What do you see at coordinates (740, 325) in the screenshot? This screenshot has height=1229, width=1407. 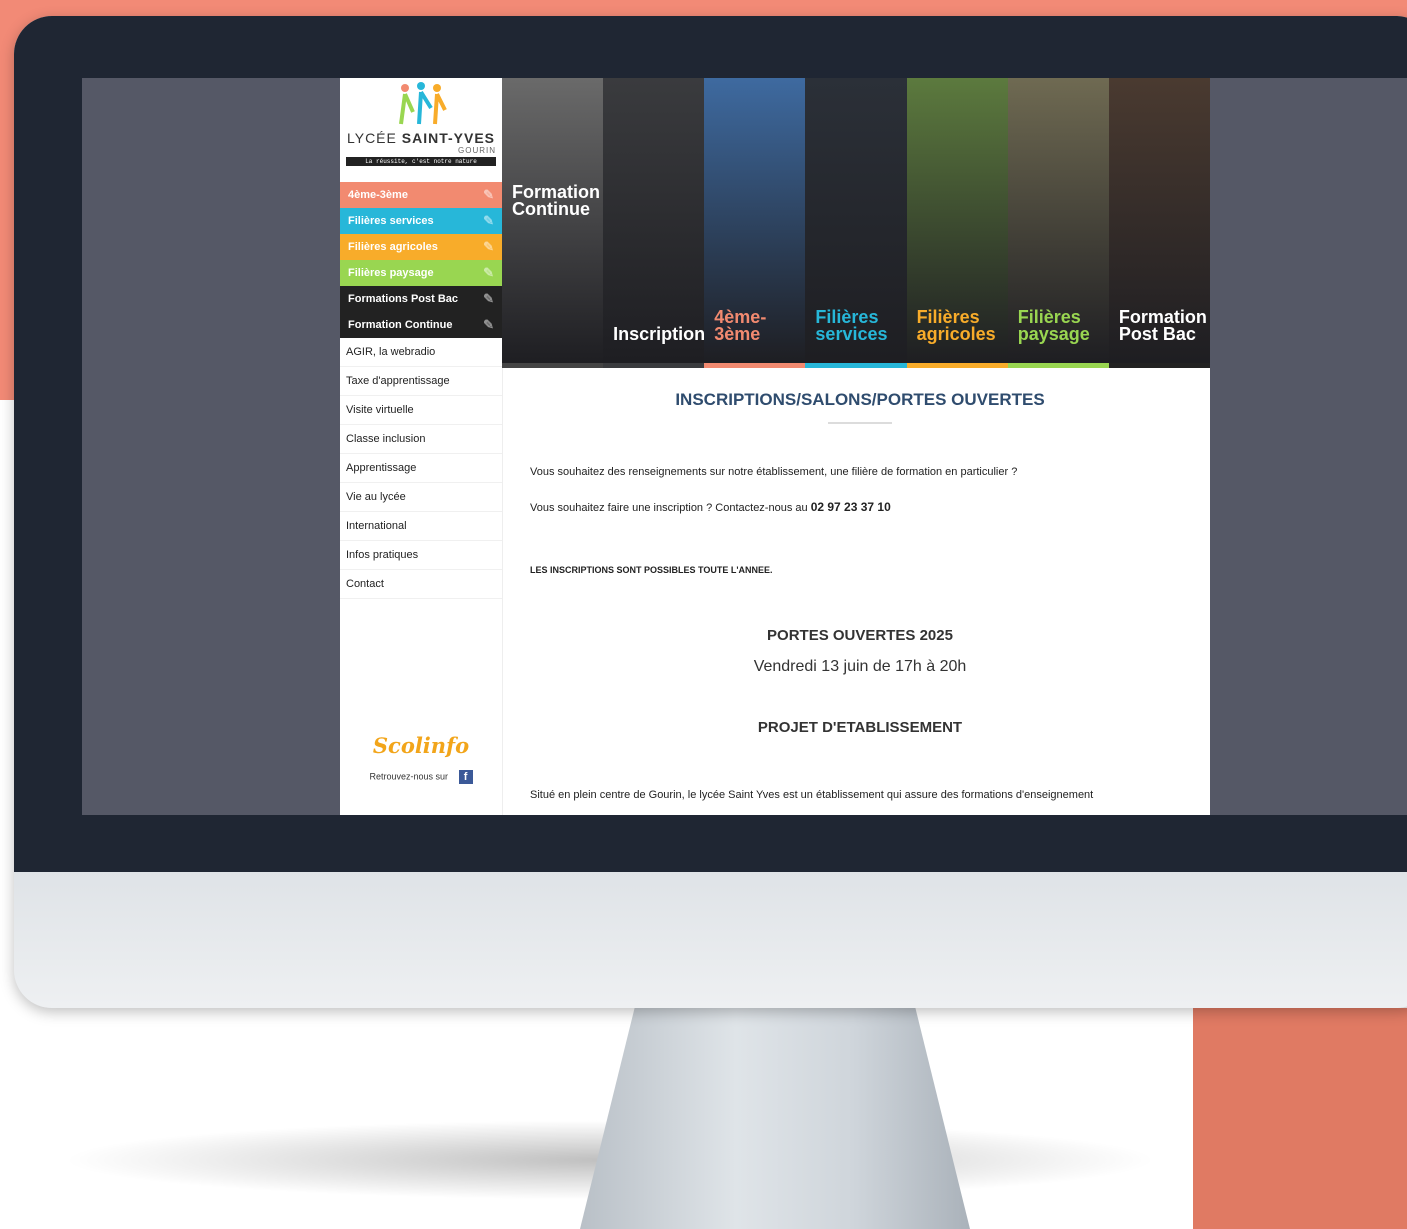 I see `banner-label: 4ème-3ème` at bounding box center [740, 325].